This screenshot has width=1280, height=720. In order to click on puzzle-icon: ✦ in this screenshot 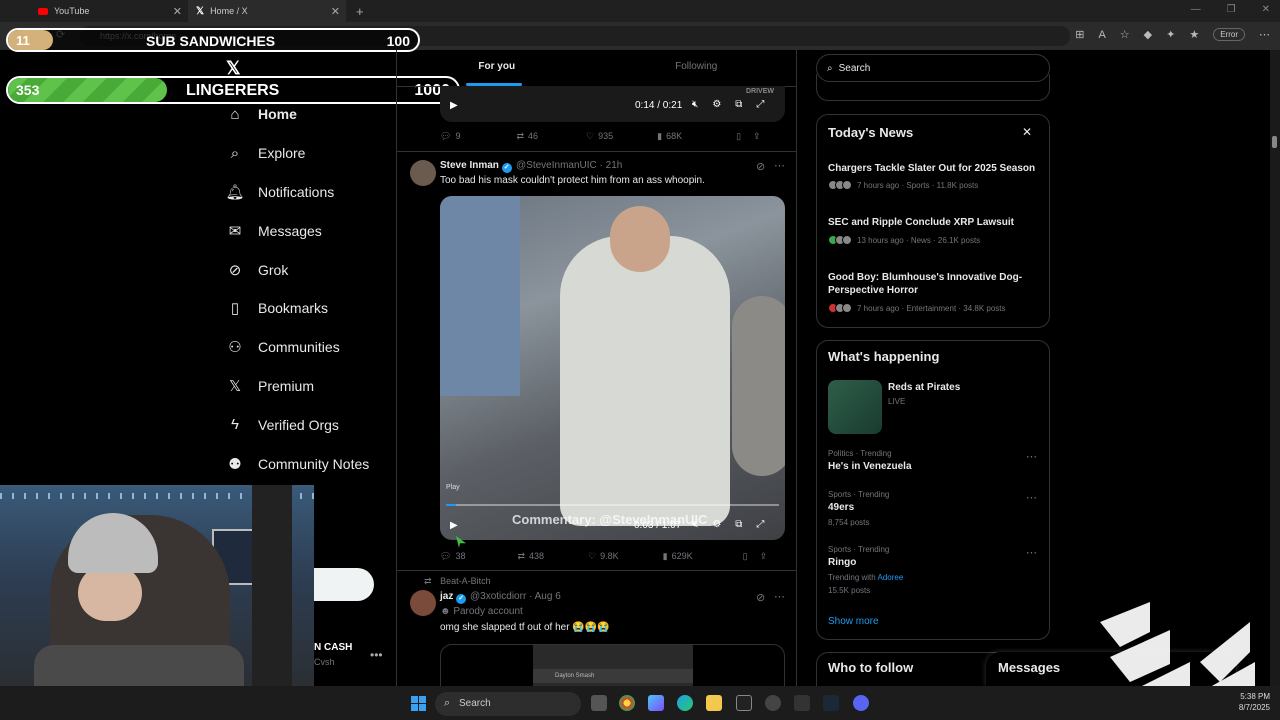, I will do `click(1170, 34)`.